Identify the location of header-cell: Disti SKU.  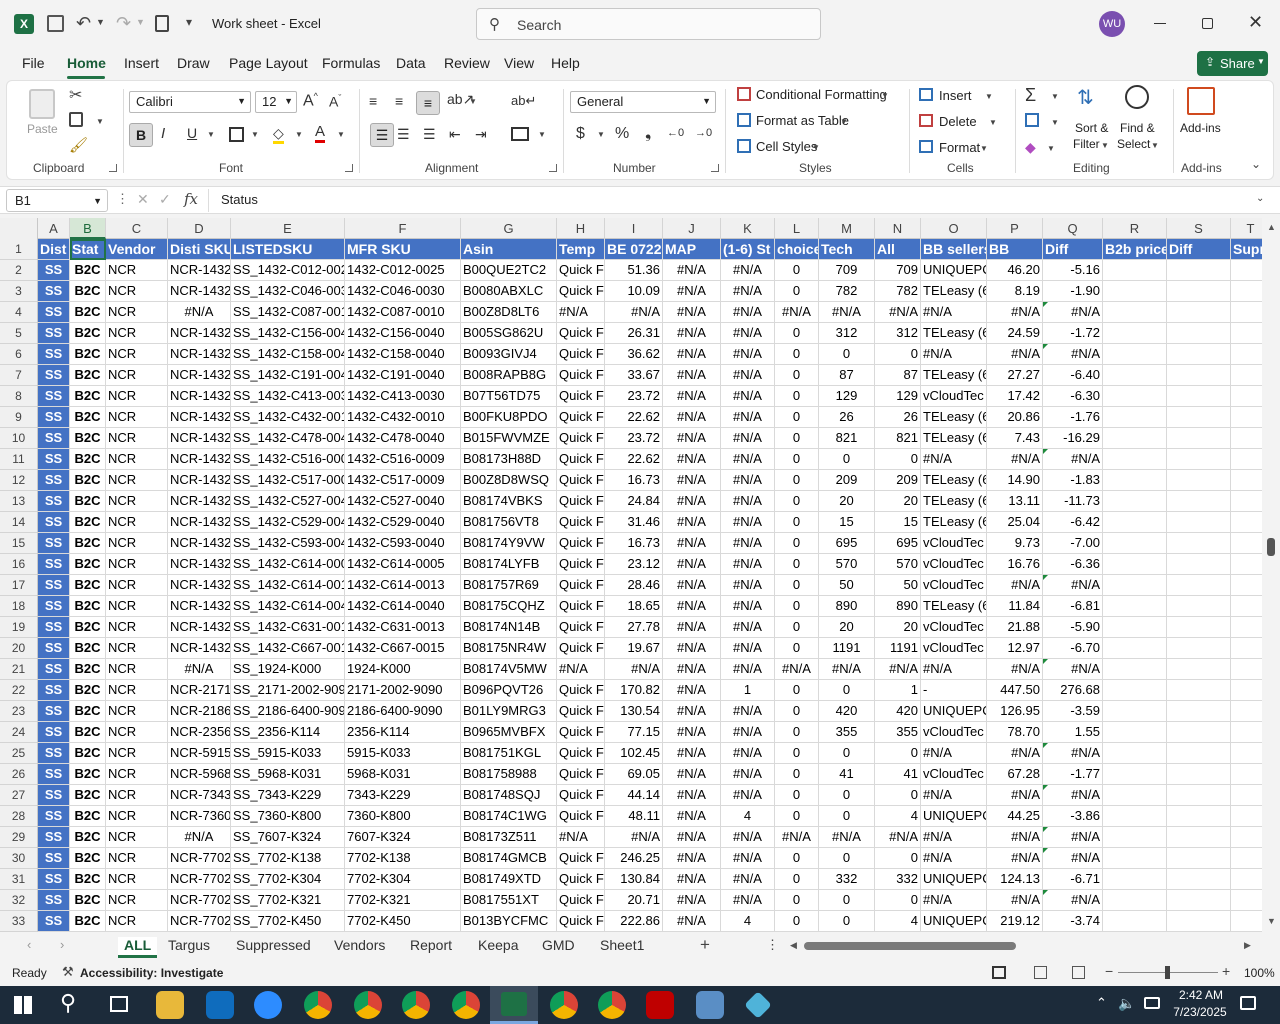
(199, 249).